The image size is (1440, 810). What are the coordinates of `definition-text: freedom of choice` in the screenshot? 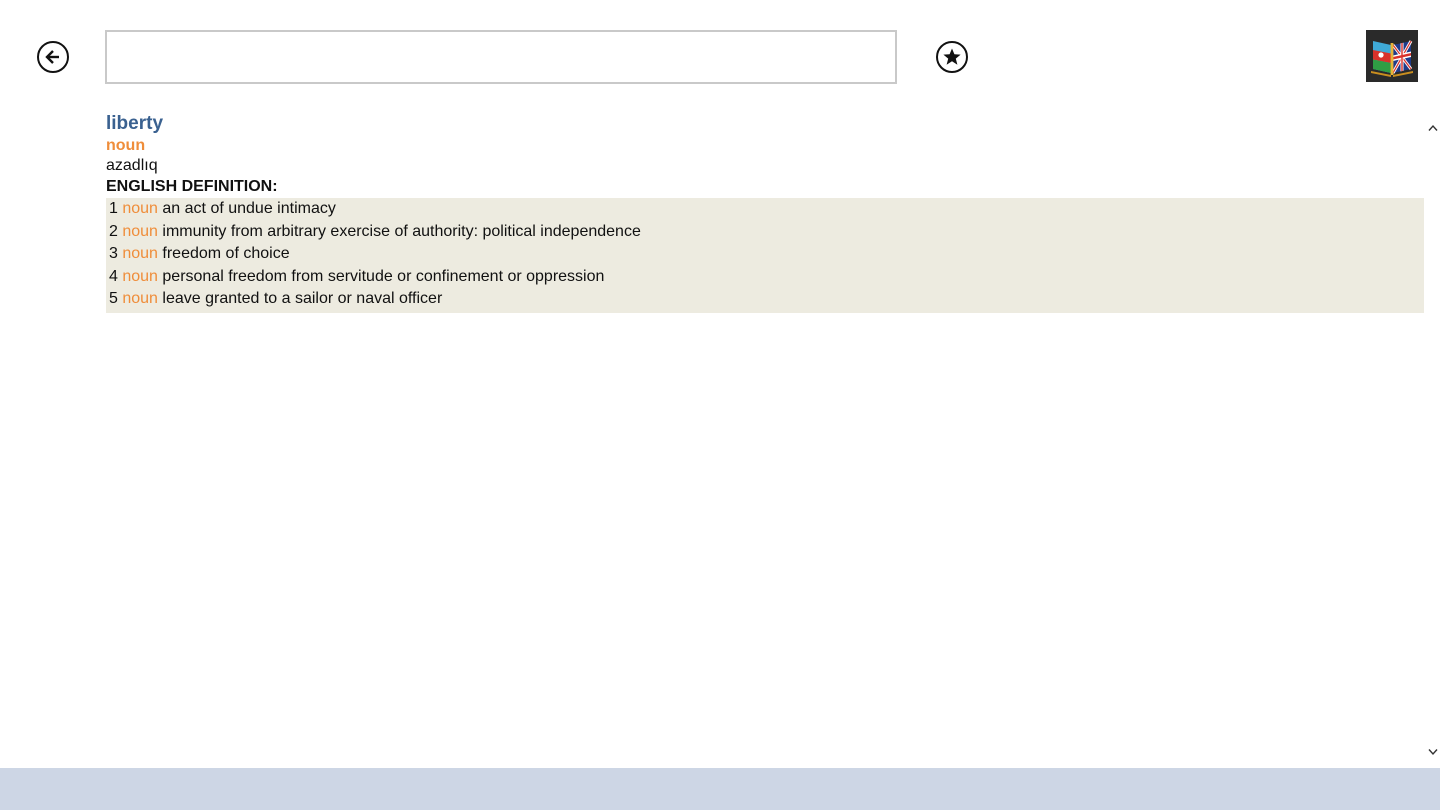 It's located at (226, 253).